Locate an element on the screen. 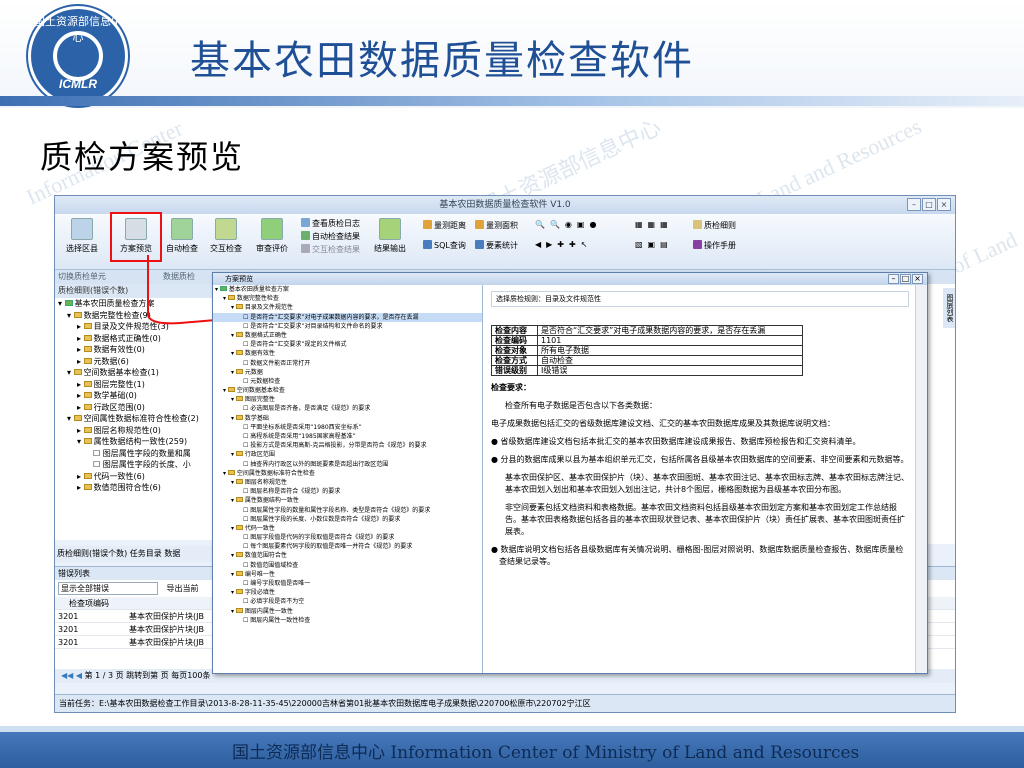 Image resolution: width=1024 pixels, height=768 pixels. tree-leaf-selected: ☐ 是否符合“汇交要求”对电子成果数据内容的要求，是否存在丢漏 is located at coordinates (347, 317).